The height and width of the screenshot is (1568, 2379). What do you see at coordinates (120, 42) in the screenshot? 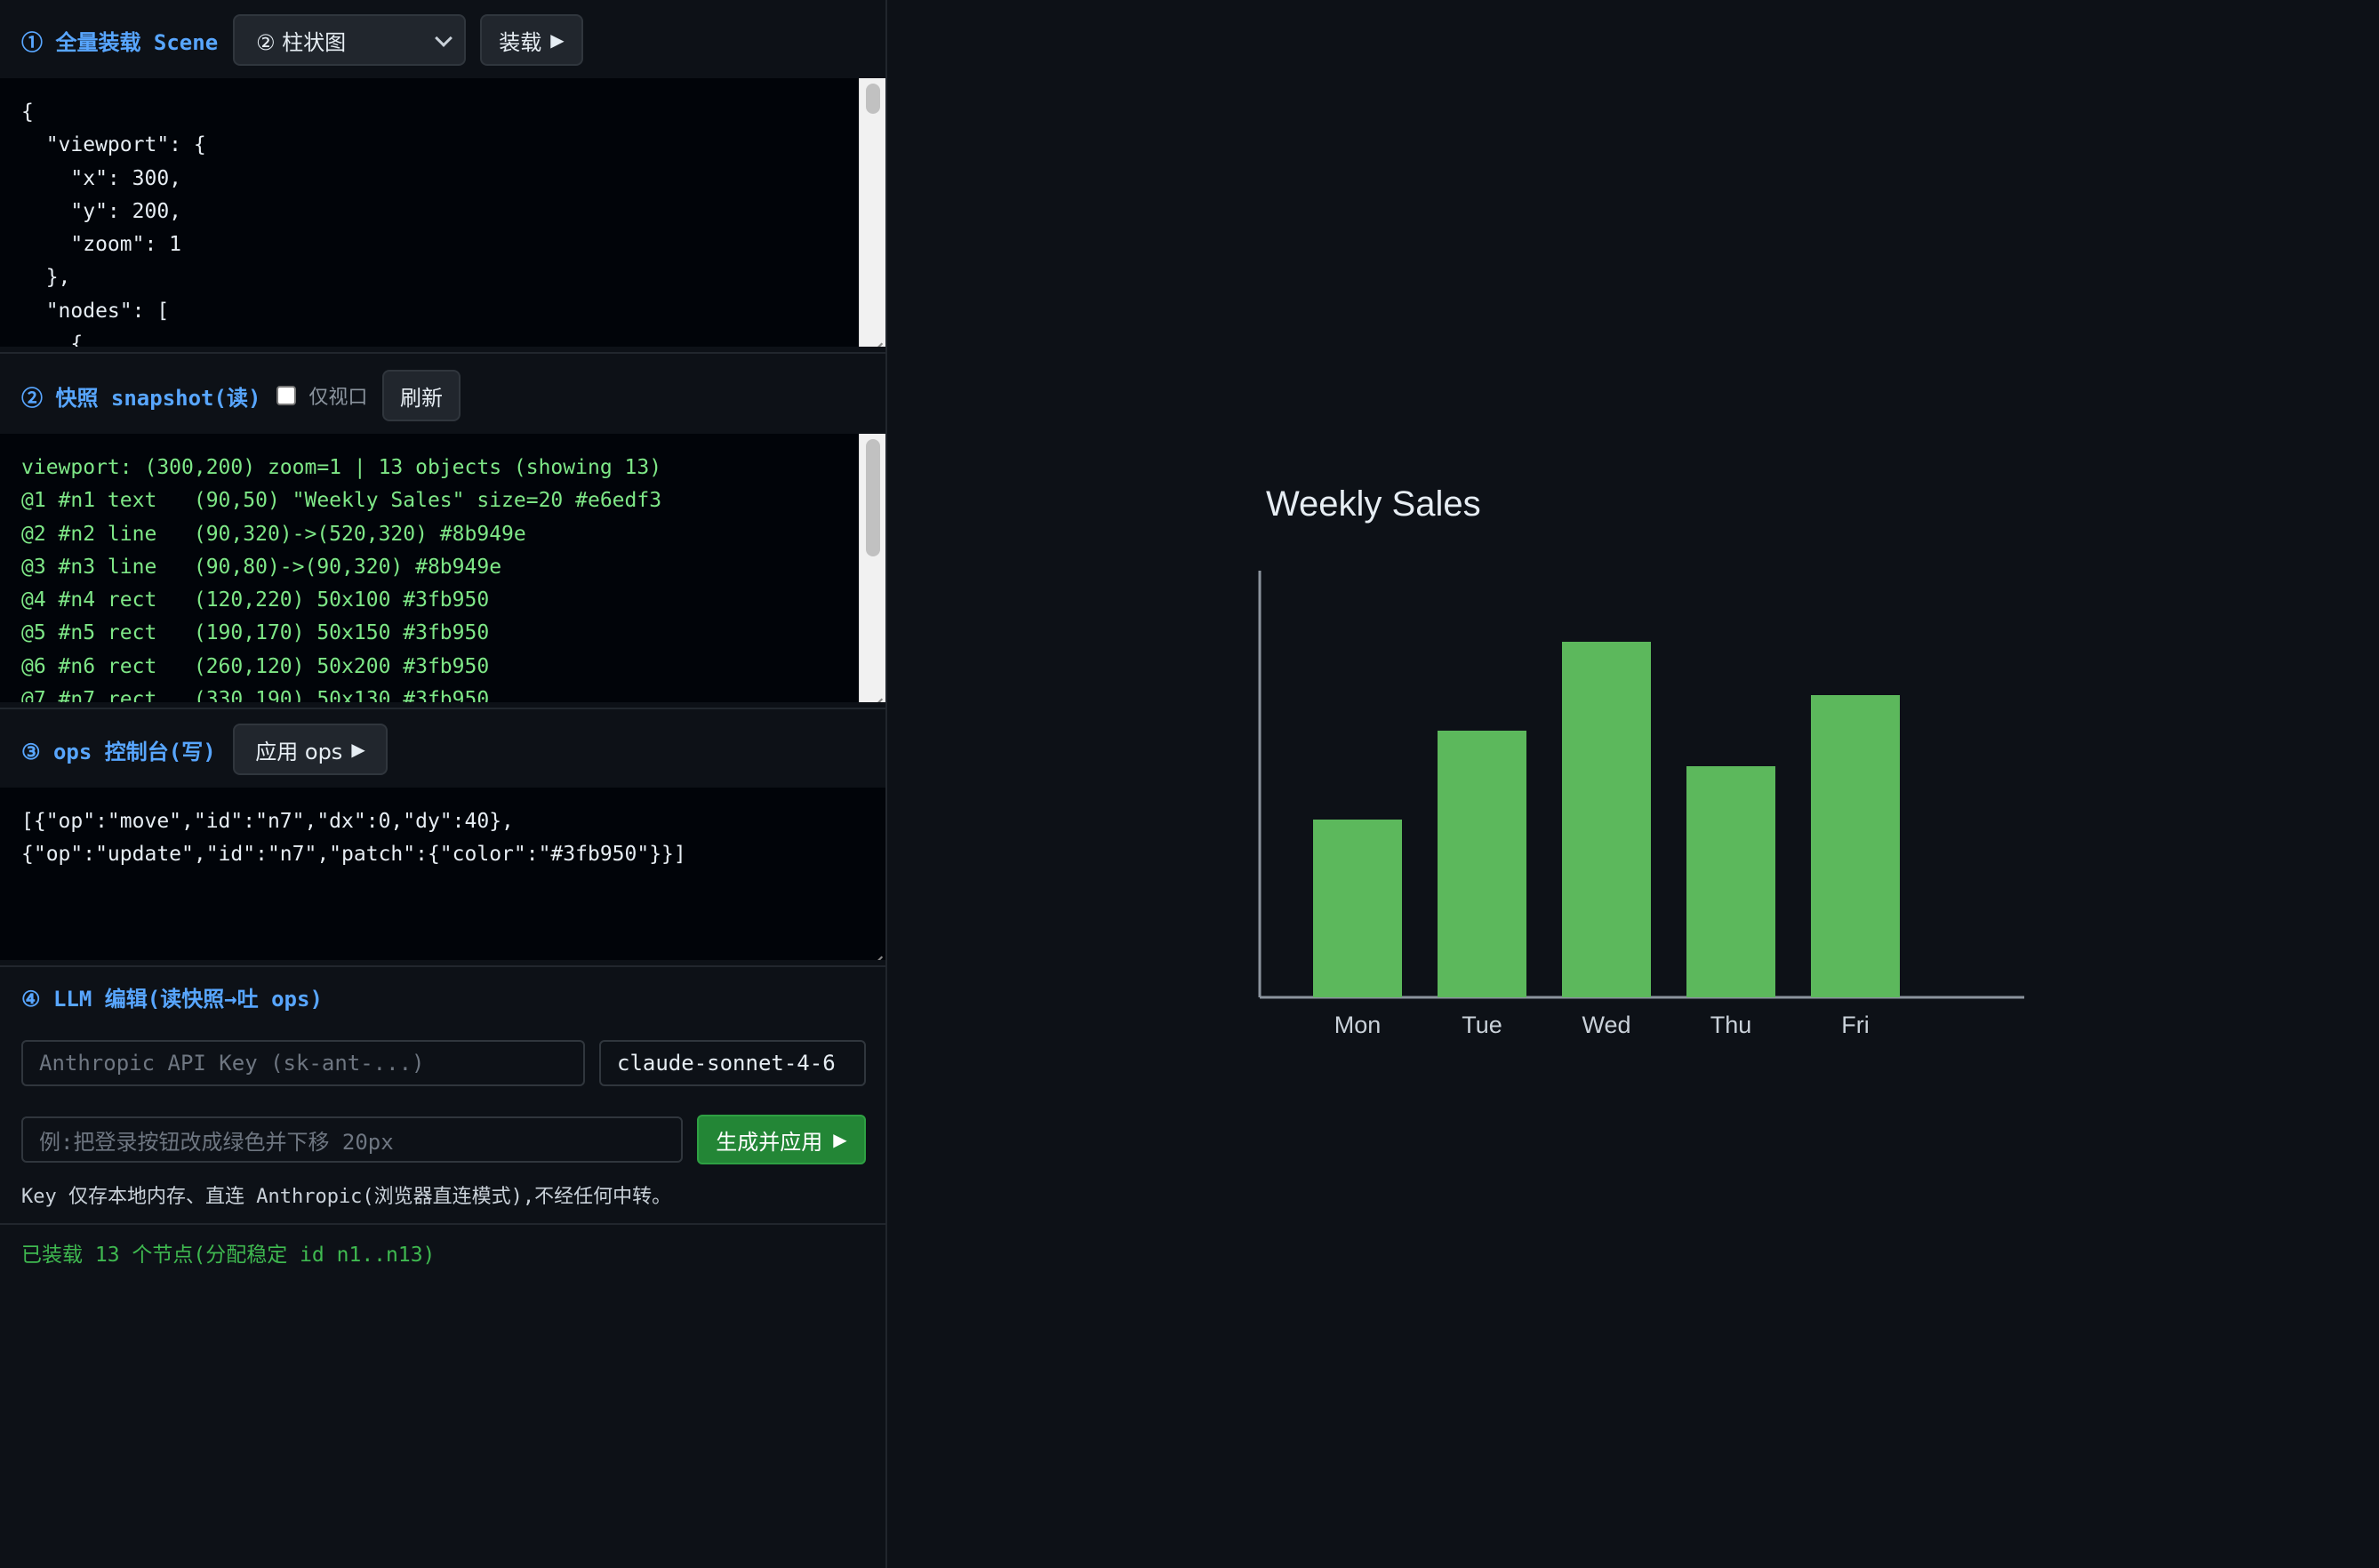
I see `scene-title: ① 全量装载 Scene` at bounding box center [120, 42].